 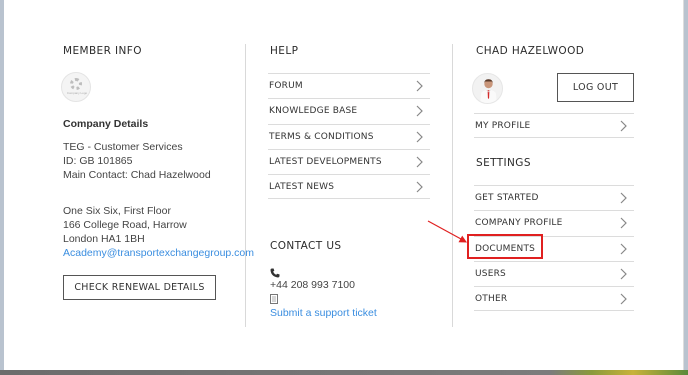 What do you see at coordinates (158, 253) in the screenshot?
I see `company-email-link: Academy@transportexchangegroup.com` at bounding box center [158, 253].